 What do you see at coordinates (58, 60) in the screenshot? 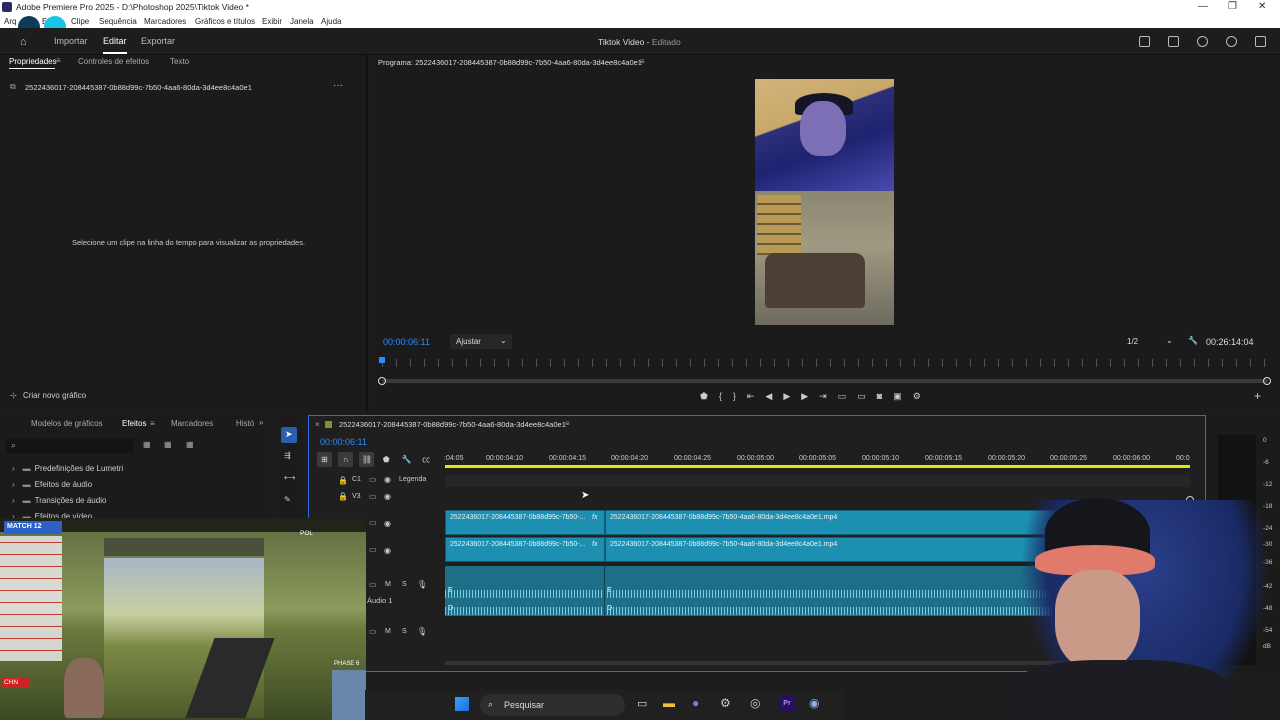
I see `panel-menu-icon: ≡` at bounding box center [58, 60].